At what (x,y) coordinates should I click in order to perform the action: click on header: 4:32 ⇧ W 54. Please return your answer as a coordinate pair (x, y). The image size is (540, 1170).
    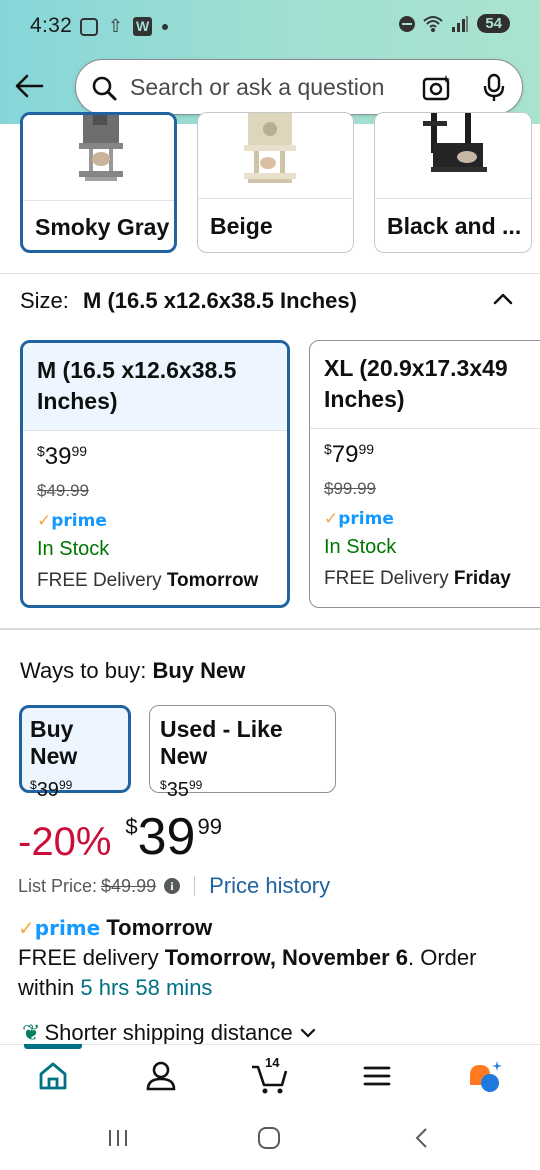
    Looking at the image, I should click on (270, 62).